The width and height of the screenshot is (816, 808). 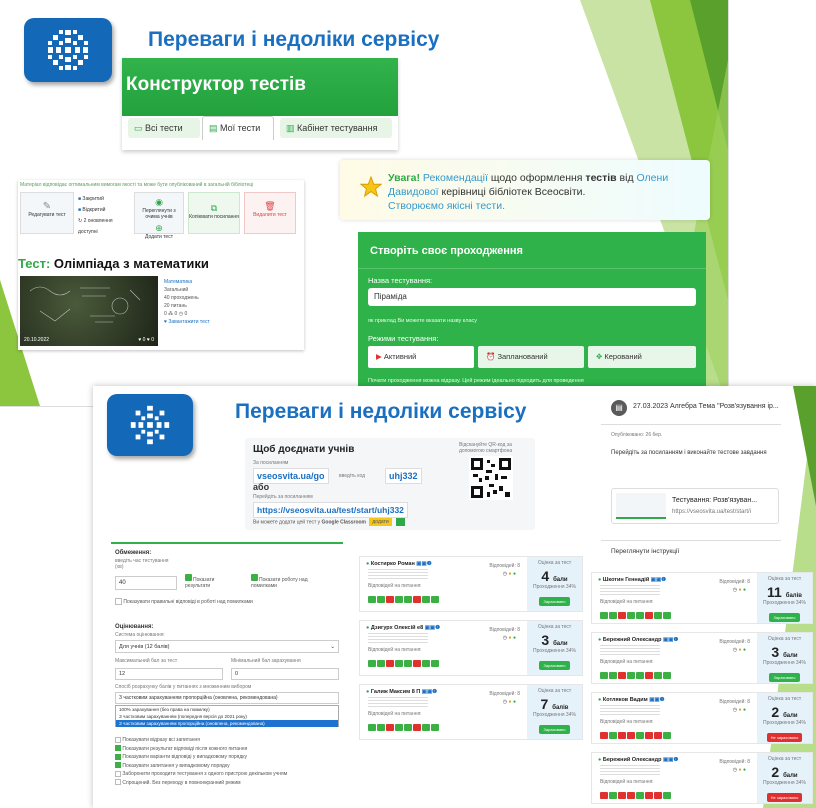 I want to click on closed-option: ■ Закритий, so click(x=104, y=199).